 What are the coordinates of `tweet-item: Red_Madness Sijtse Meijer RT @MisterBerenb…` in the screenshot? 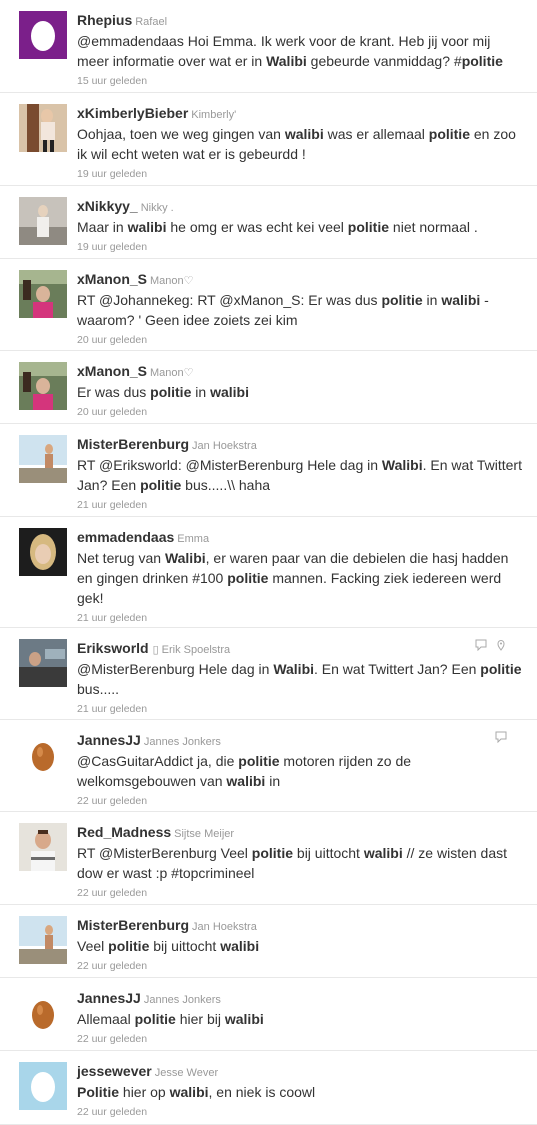 It's located at (268, 858).